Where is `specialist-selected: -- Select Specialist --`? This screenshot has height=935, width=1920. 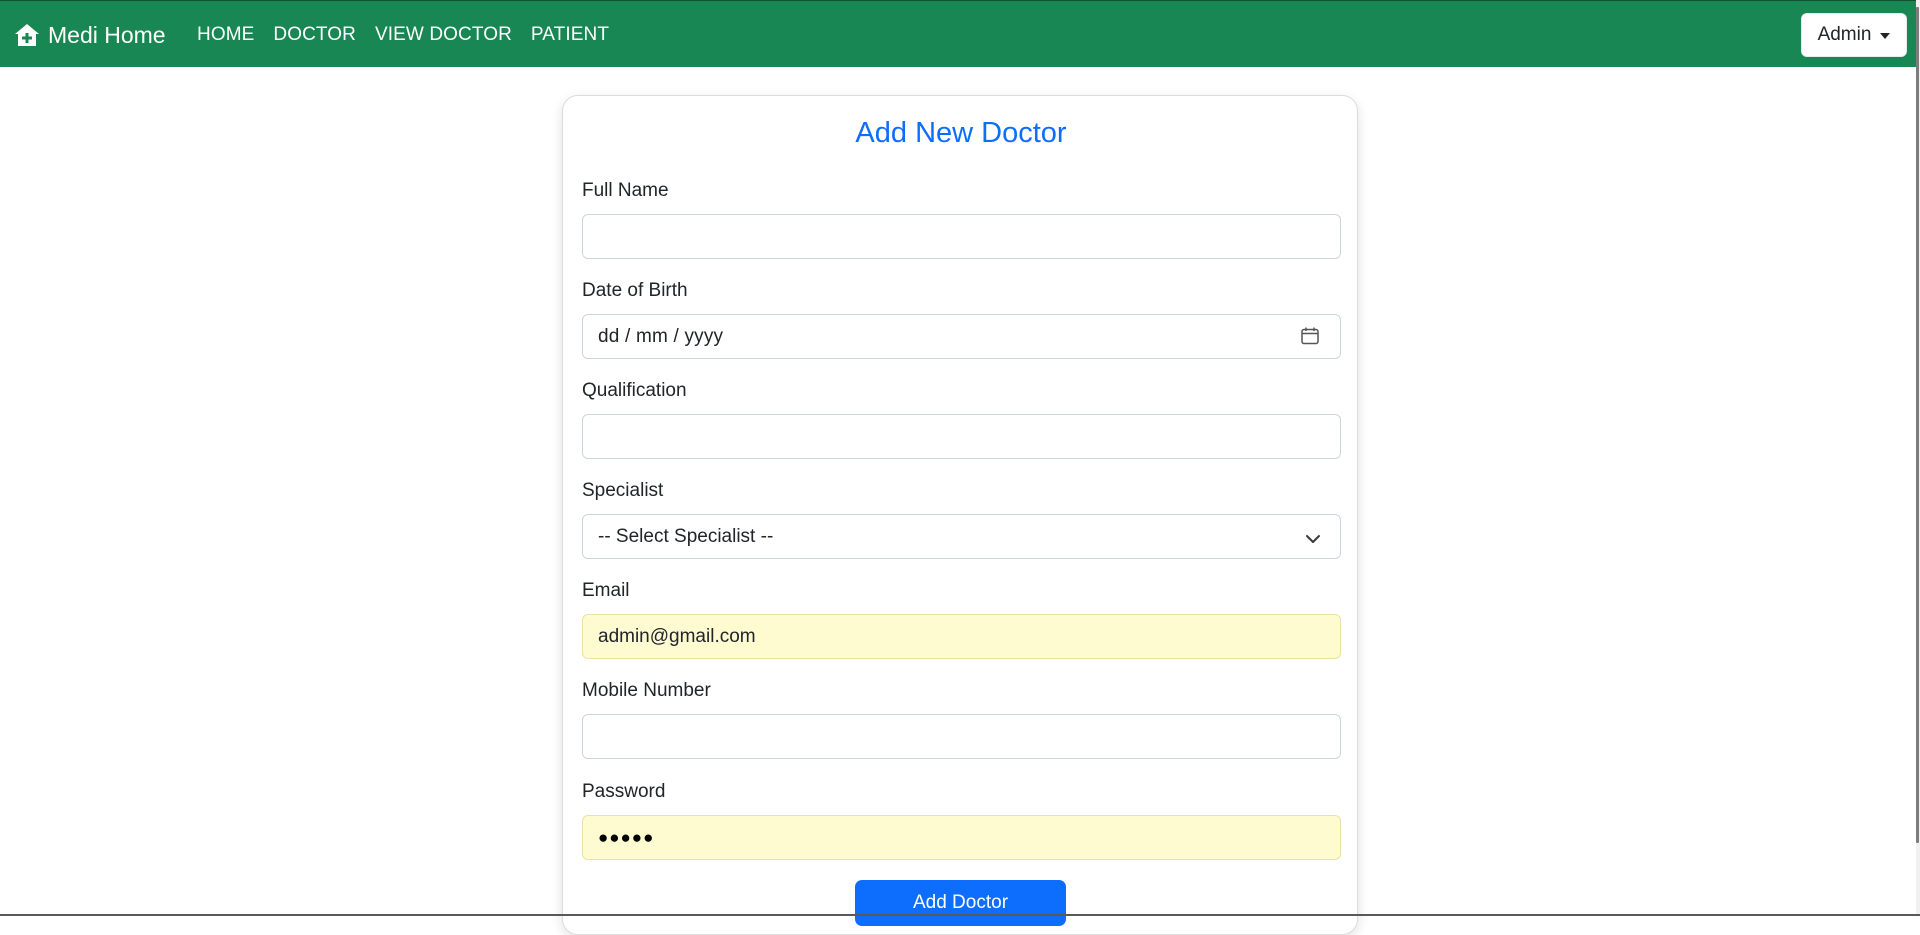
specialist-selected: -- Select Specialist -- is located at coordinates (686, 536).